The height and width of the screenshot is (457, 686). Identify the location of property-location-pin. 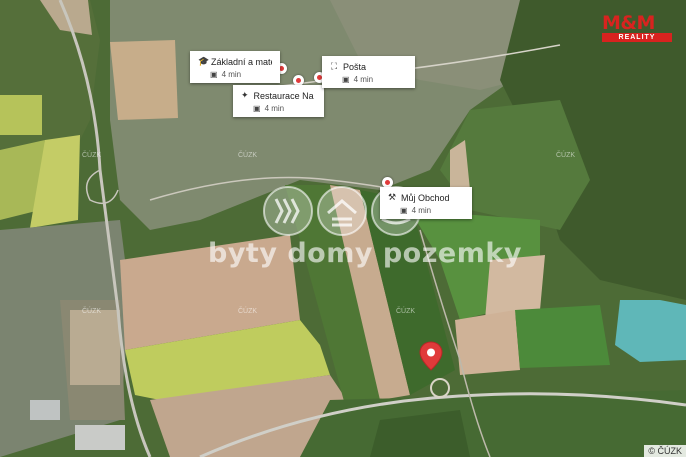
(431, 356).